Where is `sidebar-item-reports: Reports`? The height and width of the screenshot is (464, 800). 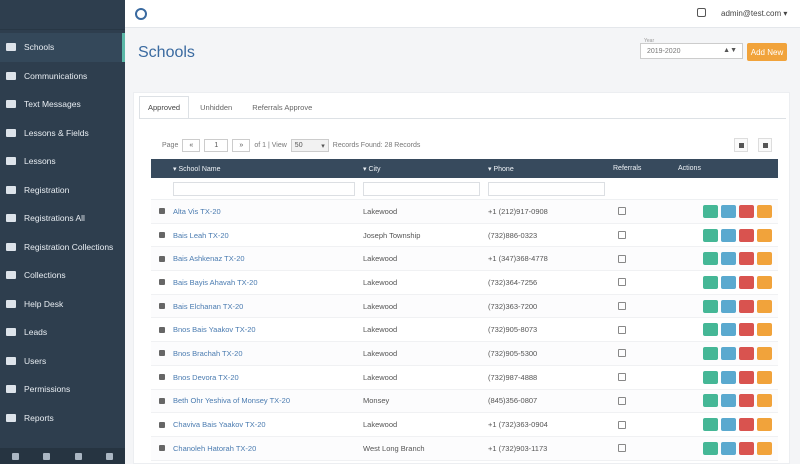 sidebar-item-reports: Reports is located at coordinates (62, 418).